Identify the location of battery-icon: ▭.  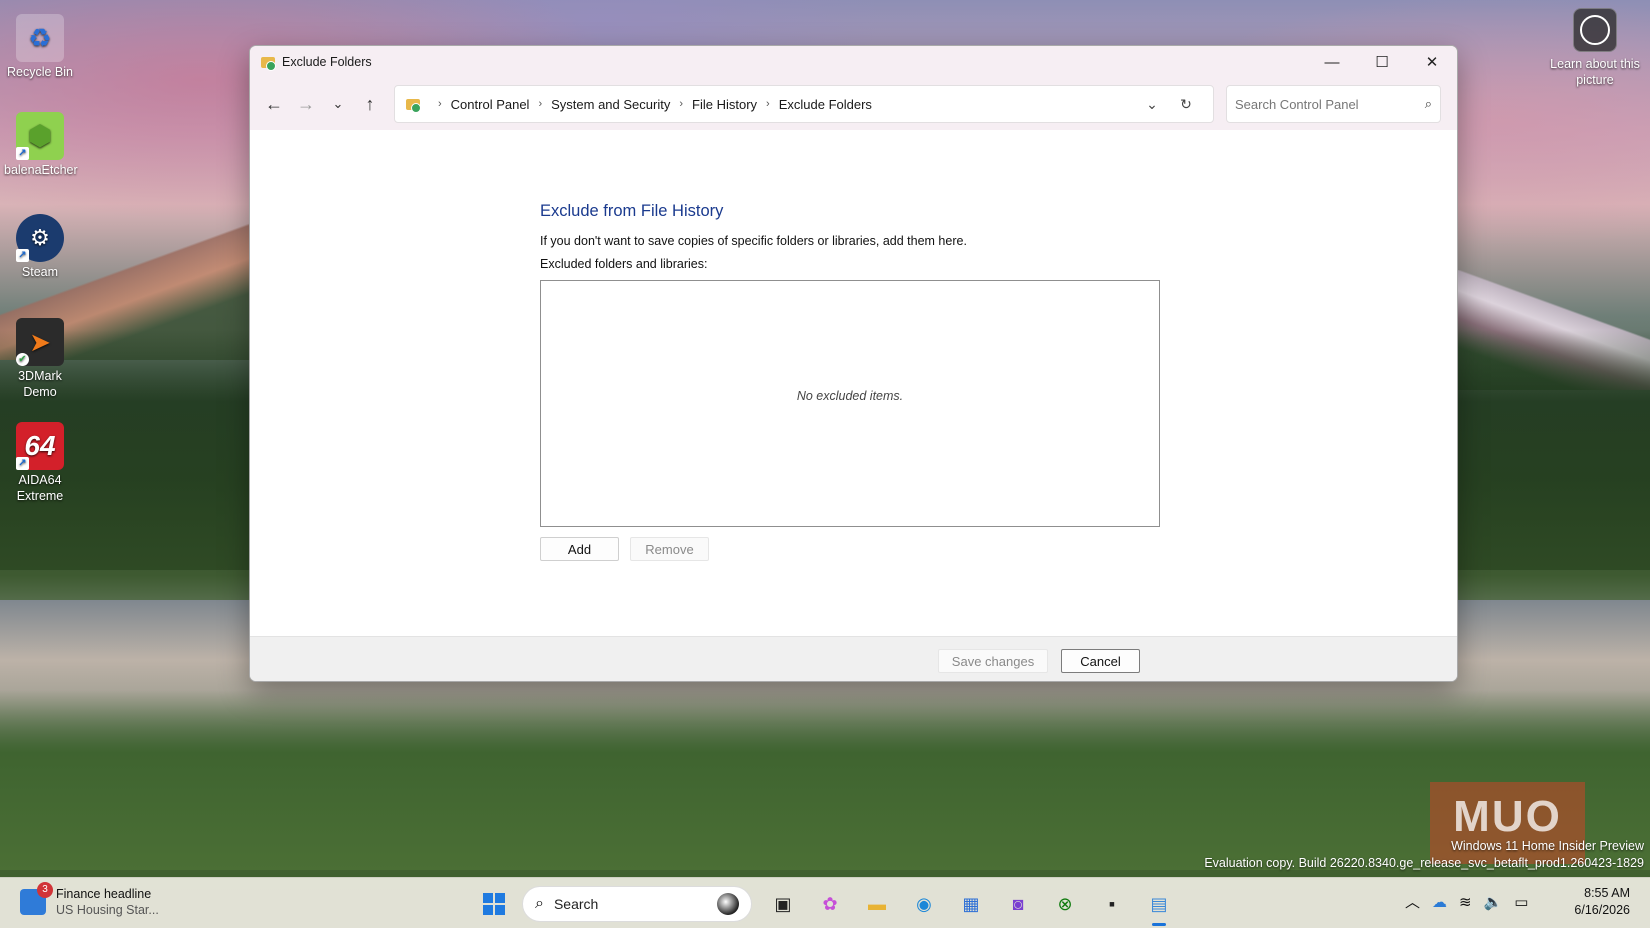
(1521, 902).